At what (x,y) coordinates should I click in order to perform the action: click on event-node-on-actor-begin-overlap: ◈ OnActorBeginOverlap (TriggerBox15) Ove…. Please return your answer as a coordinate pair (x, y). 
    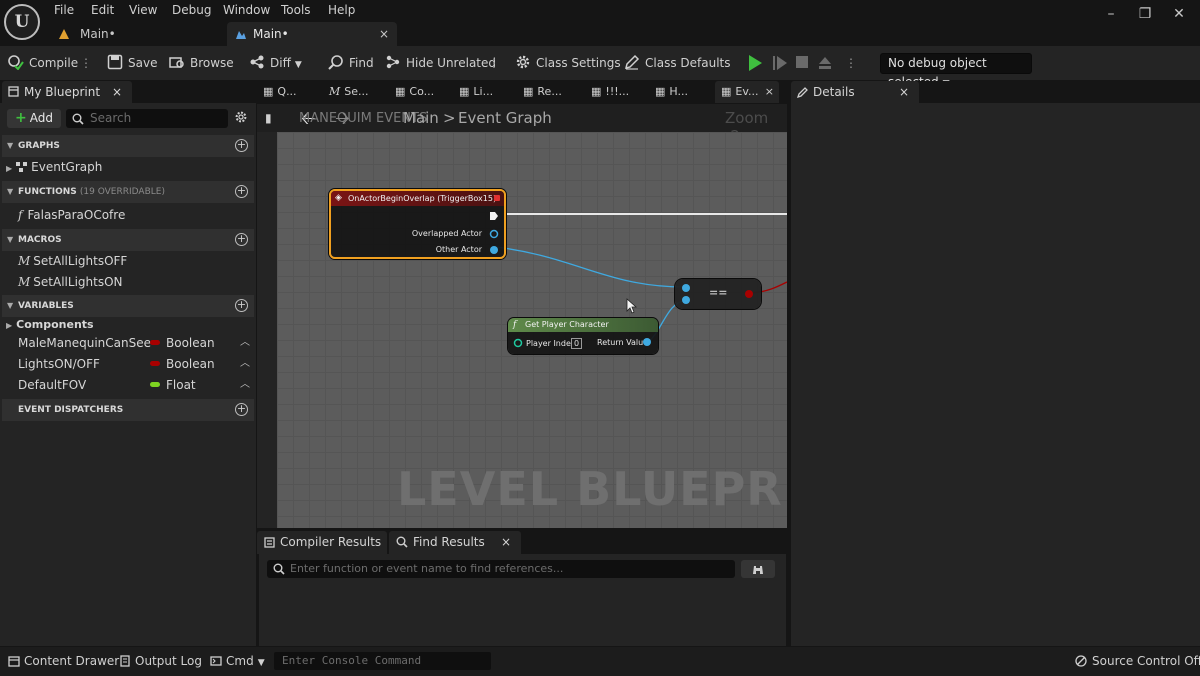
    Looking at the image, I should click on (417, 224).